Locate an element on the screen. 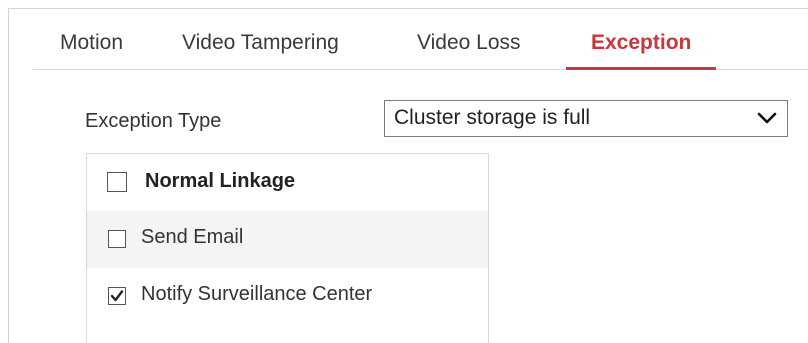 Image resolution: width=808 pixels, height=343 pixels. send-email-checkbox is located at coordinates (117, 239).